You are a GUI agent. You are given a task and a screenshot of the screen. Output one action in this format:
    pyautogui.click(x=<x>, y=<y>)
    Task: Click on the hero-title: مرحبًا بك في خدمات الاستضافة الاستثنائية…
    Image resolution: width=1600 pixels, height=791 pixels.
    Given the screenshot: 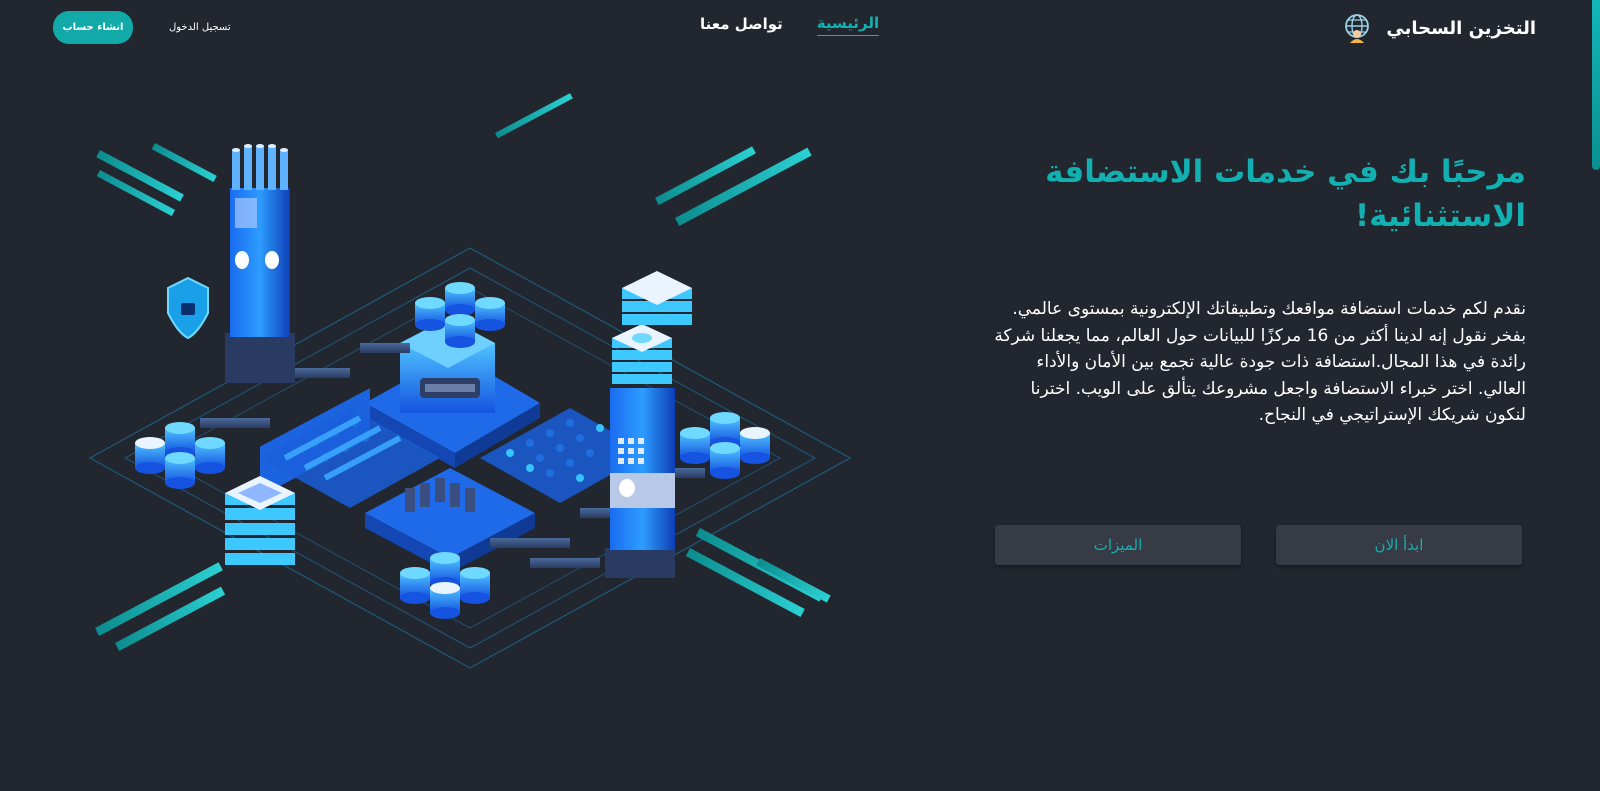 What is the action you would take?
    pyautogui.click(x=1285, y=194)
    